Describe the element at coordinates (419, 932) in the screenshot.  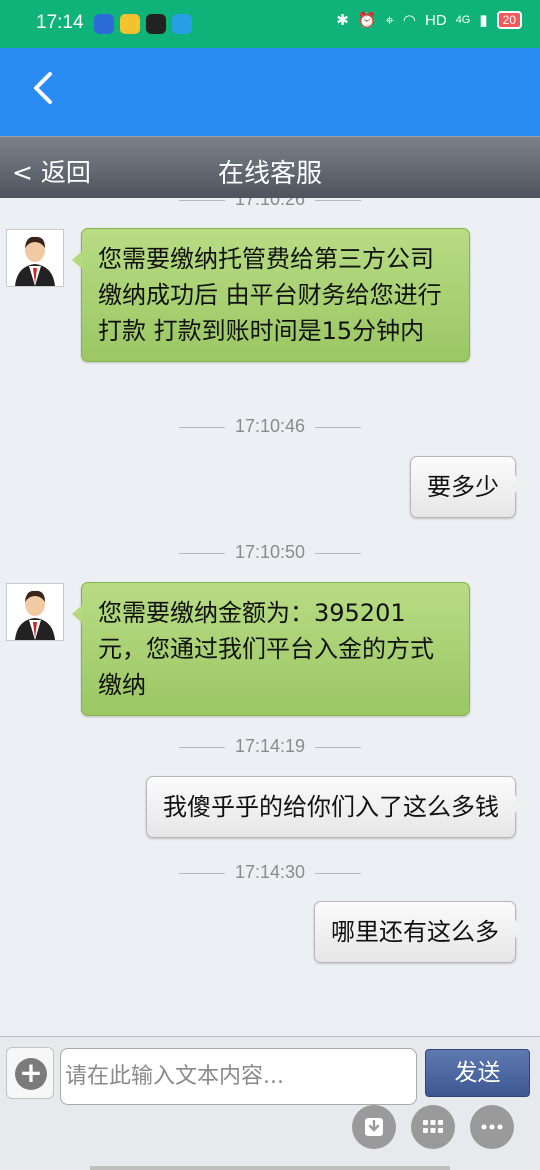
I see `outgoing-message: 哪里还有这么多` at that location.